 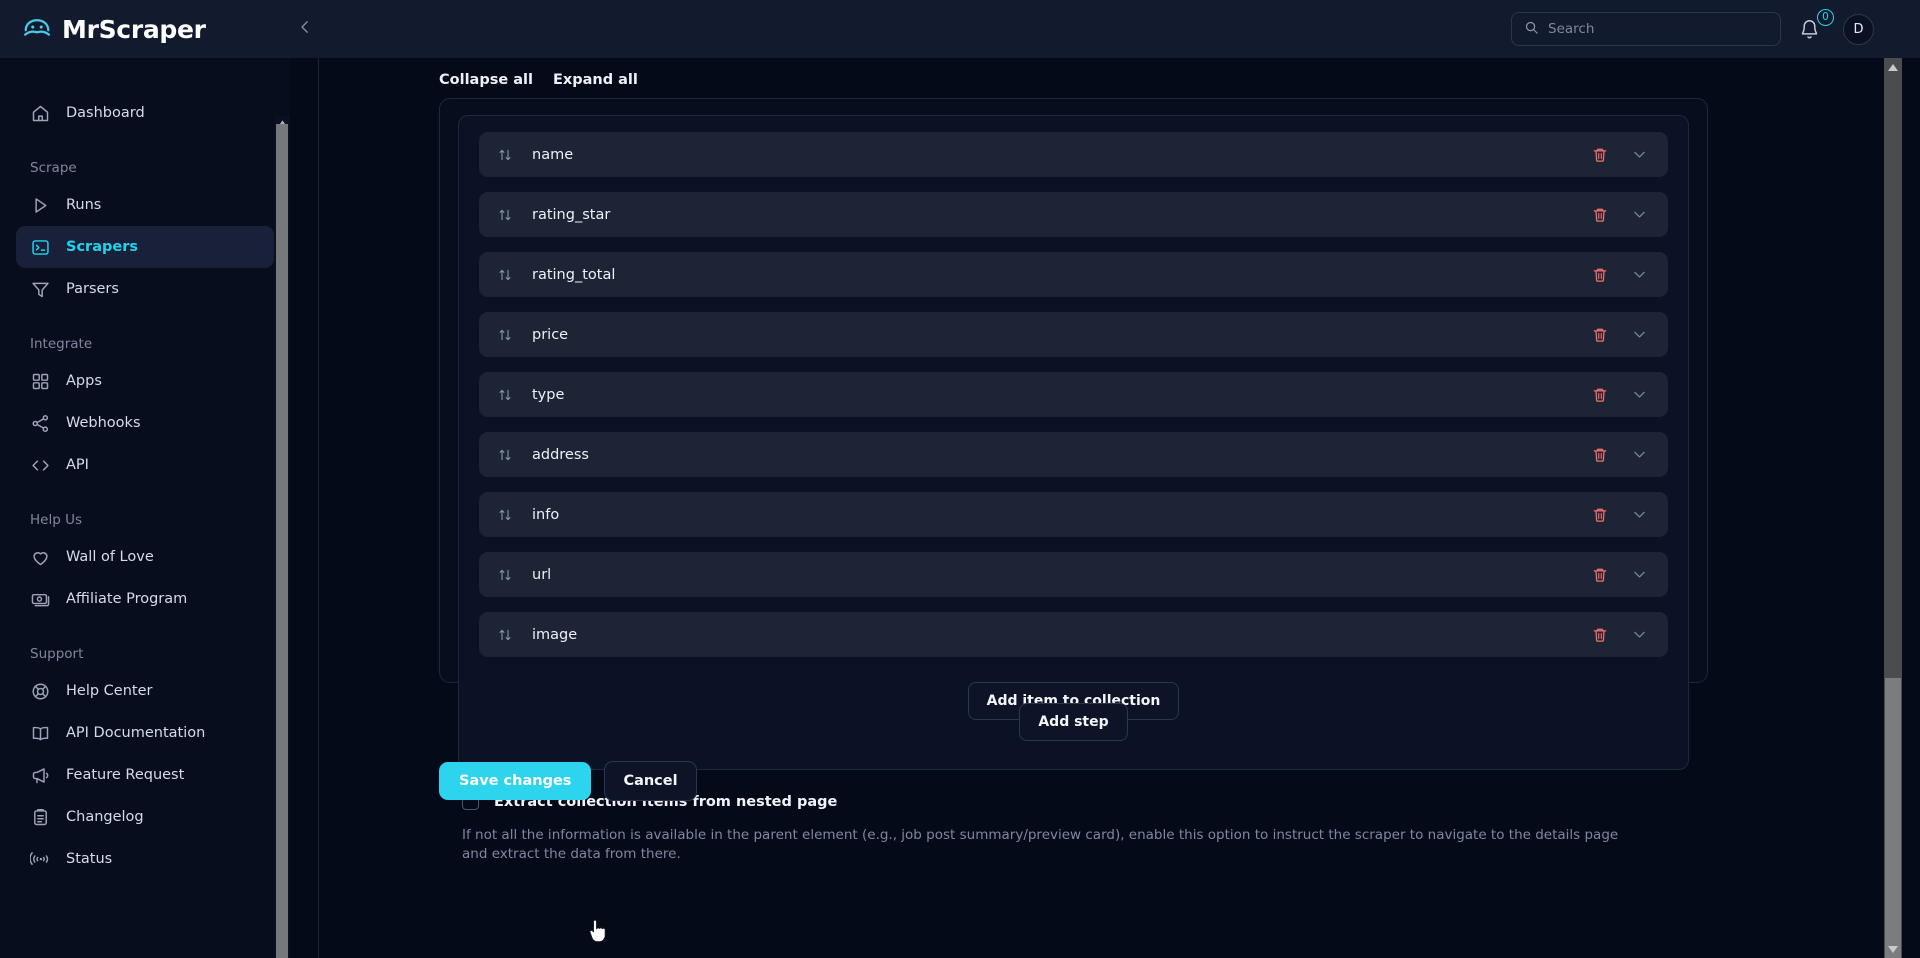 I want to click on main-scrollbar-thumb, so click(x=1893, y=818).